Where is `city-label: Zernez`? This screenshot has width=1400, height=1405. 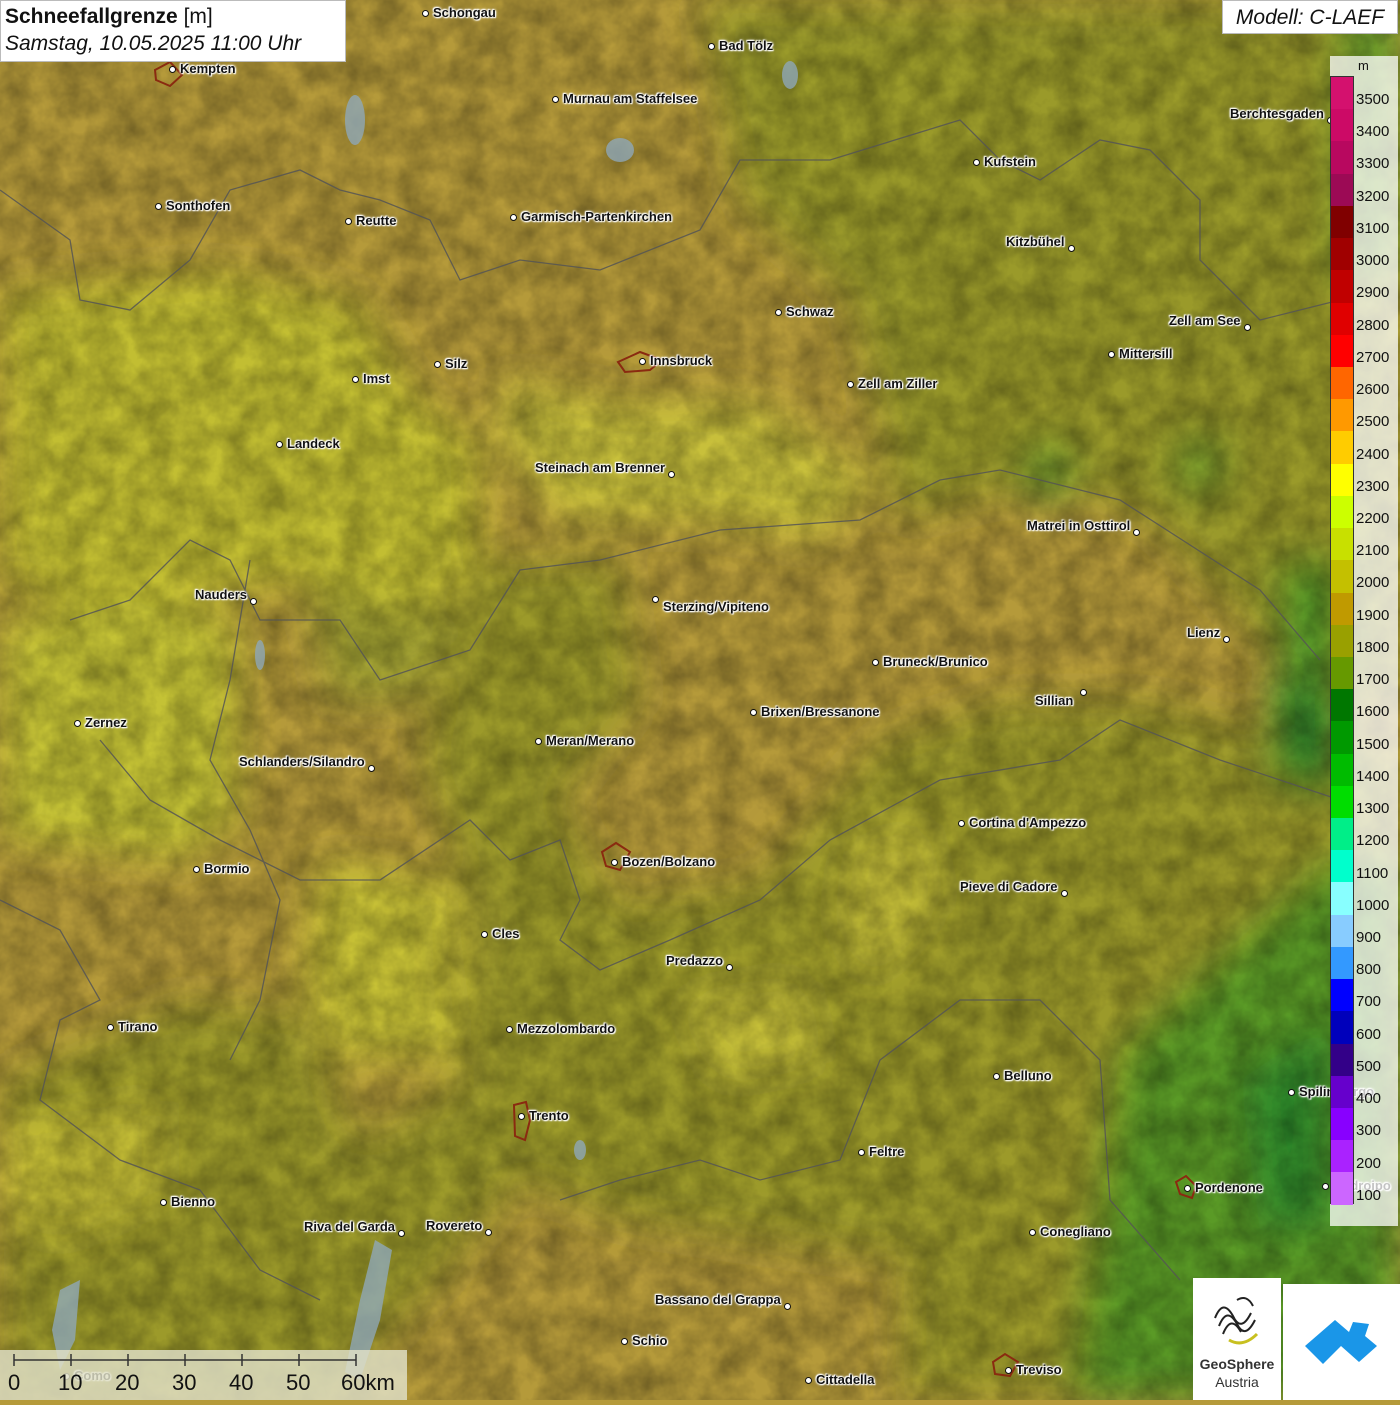
city-label: Zernez is located at coordinates (106, 722).